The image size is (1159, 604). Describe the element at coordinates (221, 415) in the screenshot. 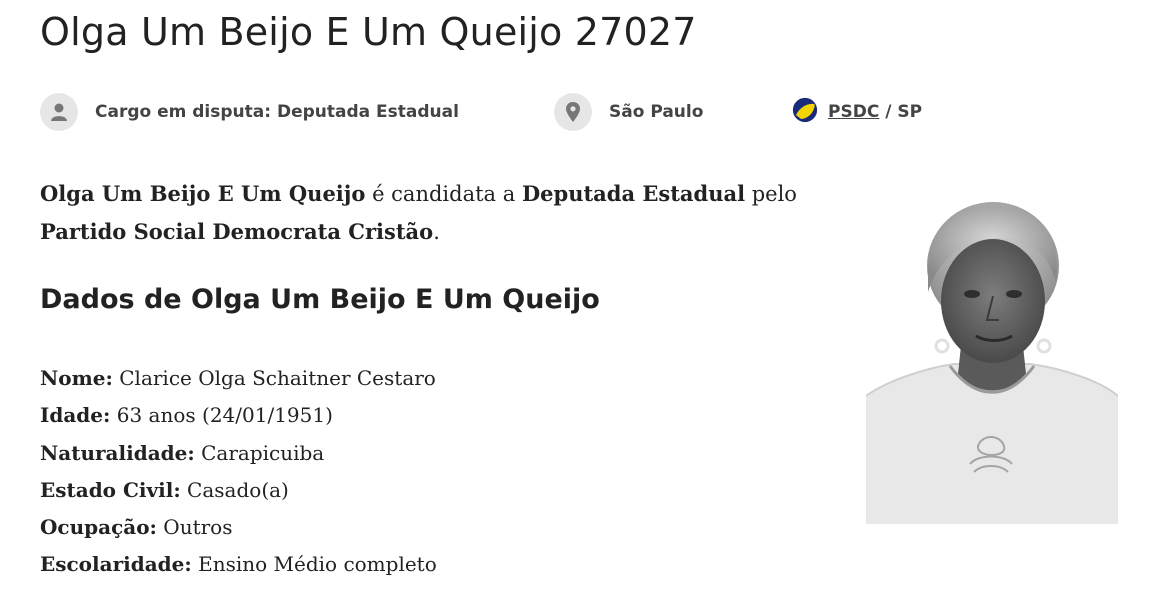

I see `detail-value: 63 anos (24/01/1951)` at that location.